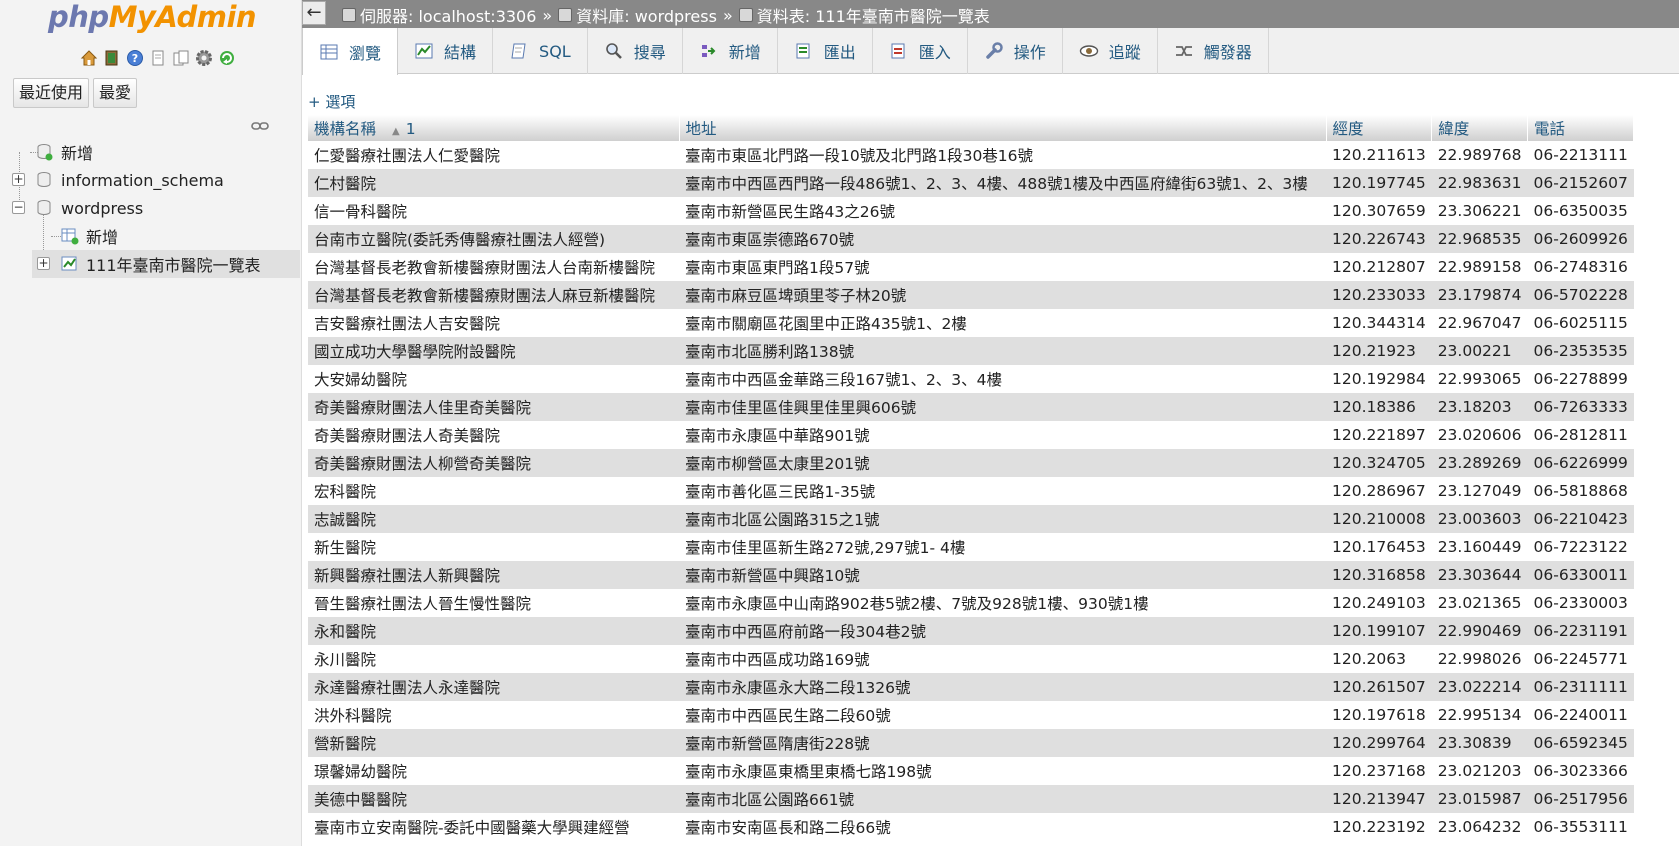 The width and height of the screenshot is (1679, 846). Describe the element at coordinates (102, 208) in the screenshot. I see `tree-db-label: wordpress` at that location.